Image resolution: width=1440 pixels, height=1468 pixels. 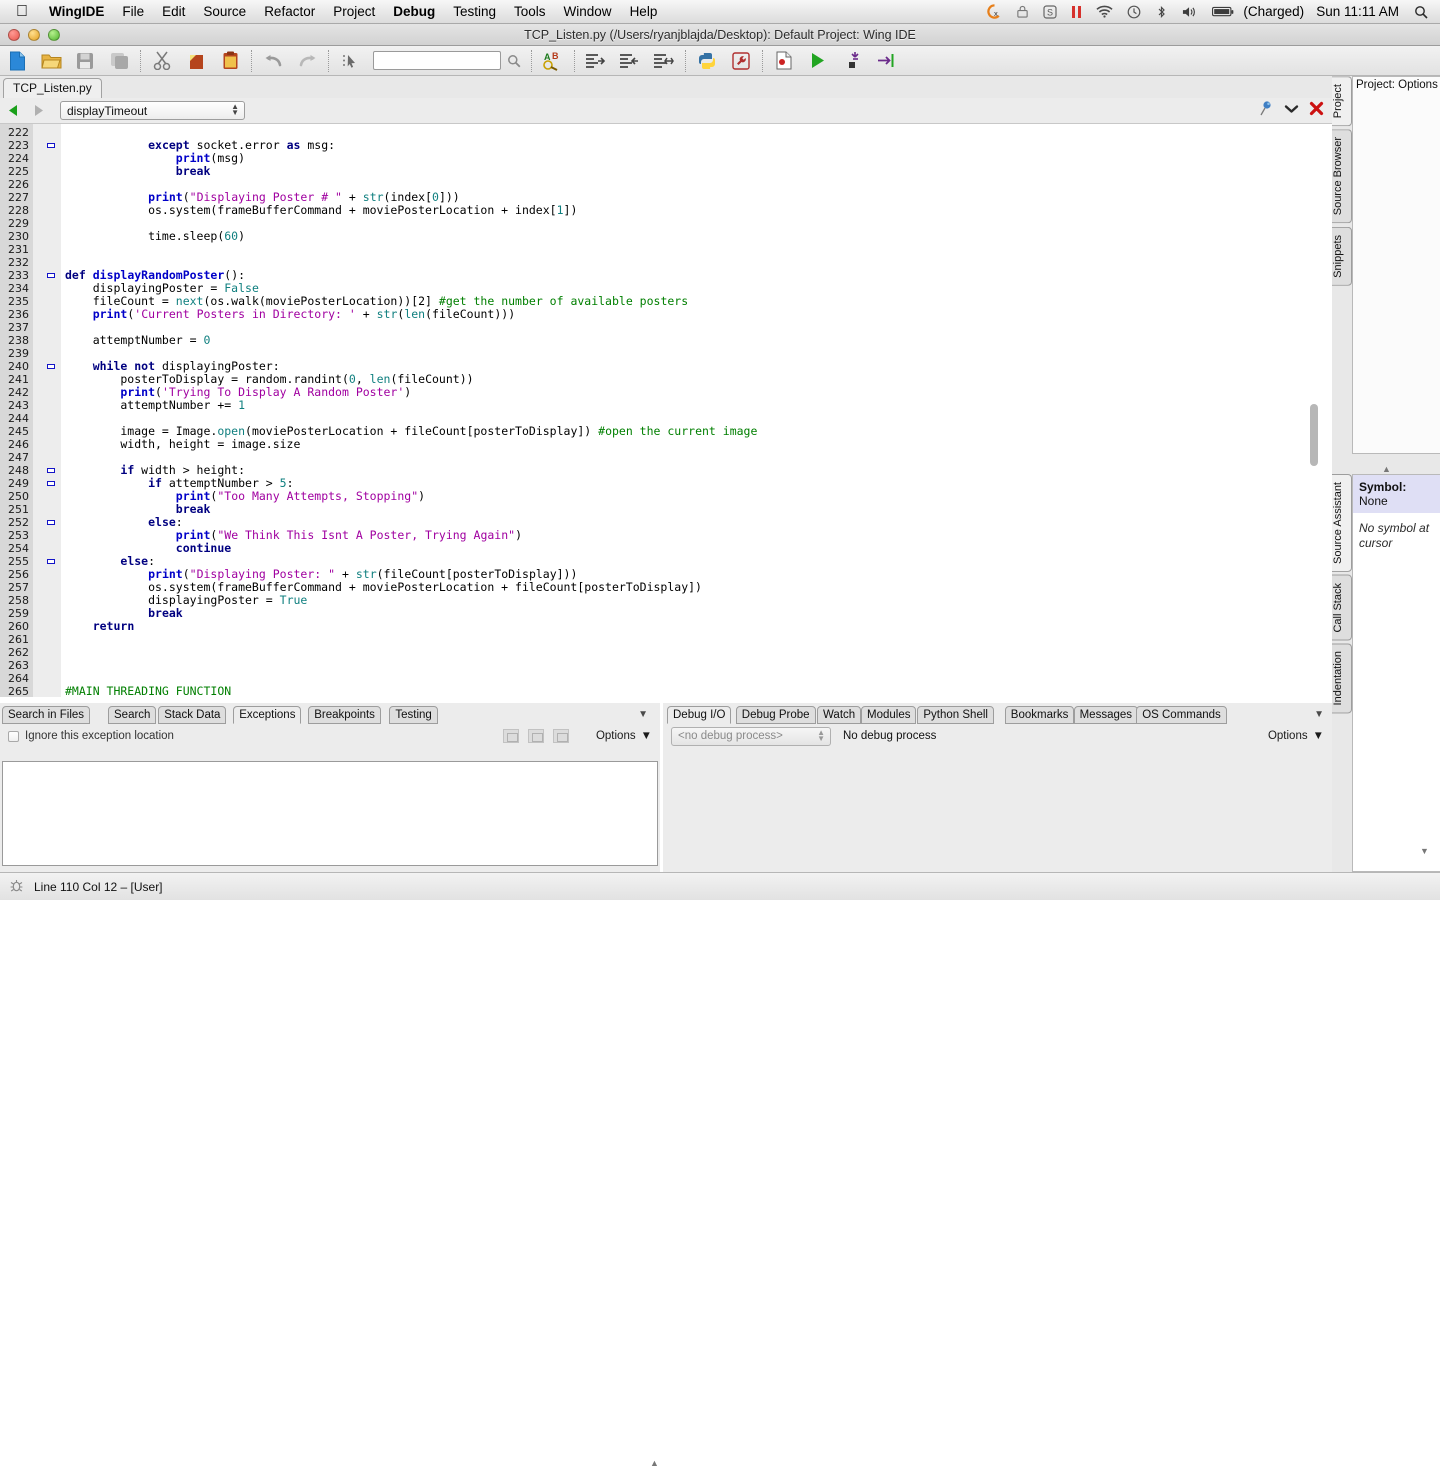 I want to click on menu-item-testing: Testing, so click(x=474, y=12).